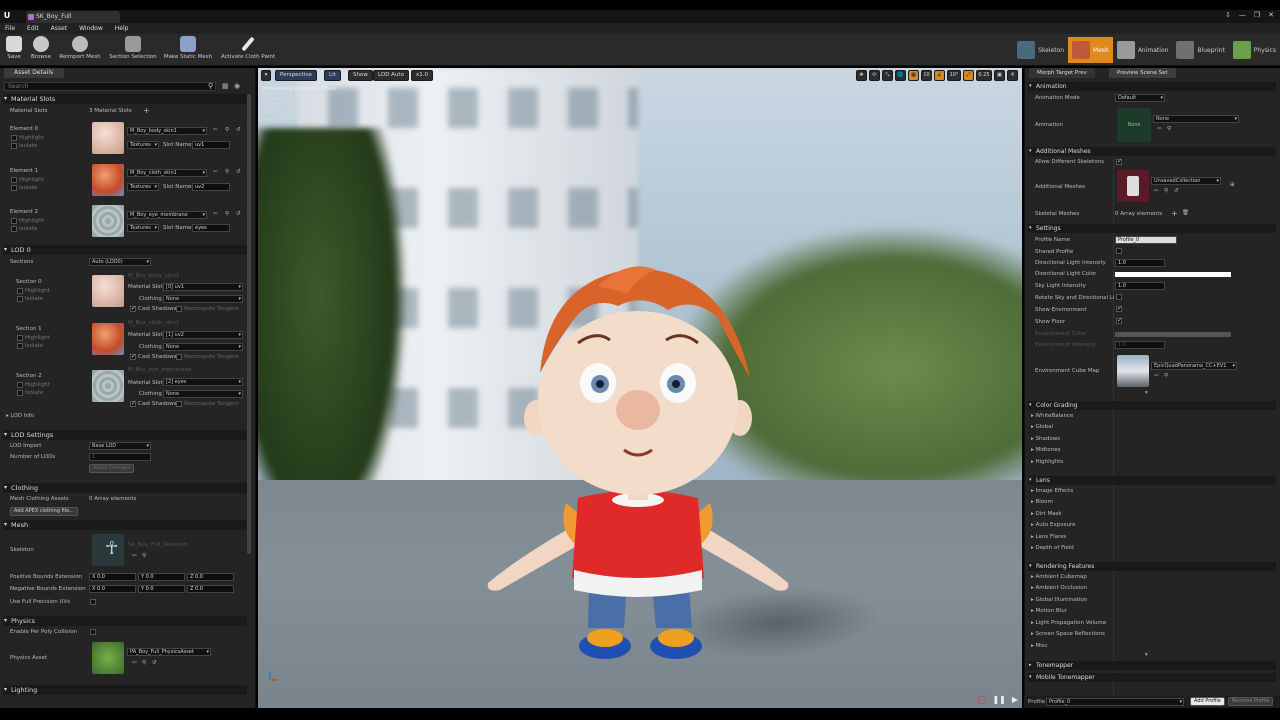  I want to click on meshes-browse-icon: ⚲, so click(1166, 191).